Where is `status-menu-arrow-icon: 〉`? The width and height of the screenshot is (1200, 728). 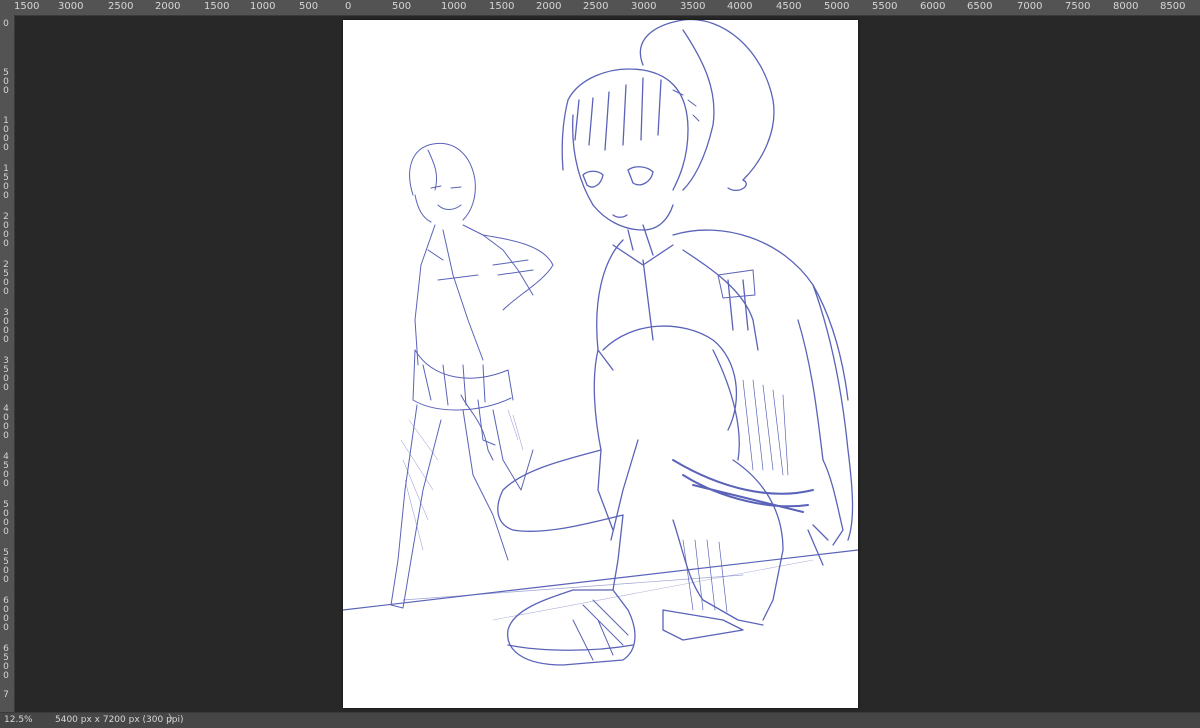 status-menu-arrow-icon: 〉 is located at coordinates (173, 720).